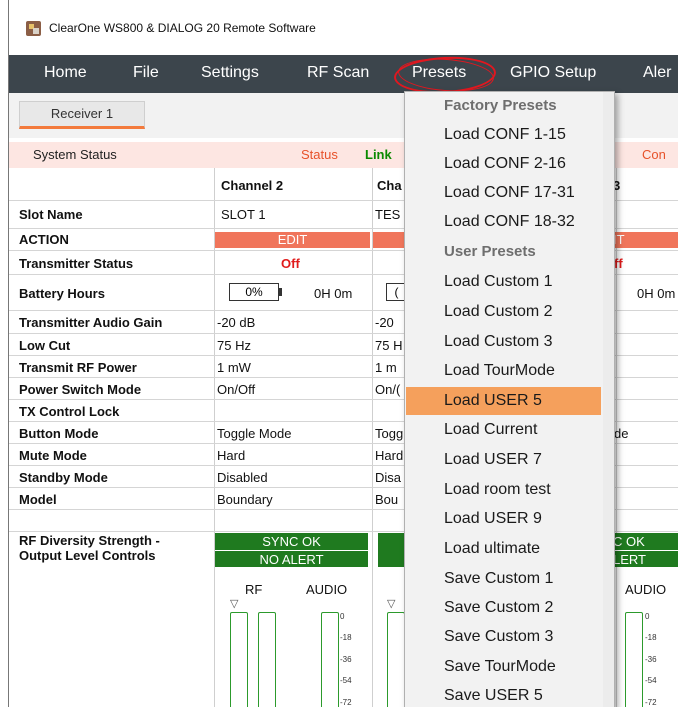 This screenshot has height=707, width=678. What do you see at coordinates (503, 342) in the screenshot?
I see `menu-item-load-custom-3: Load Custom 3` at bounding box center [503, 342].